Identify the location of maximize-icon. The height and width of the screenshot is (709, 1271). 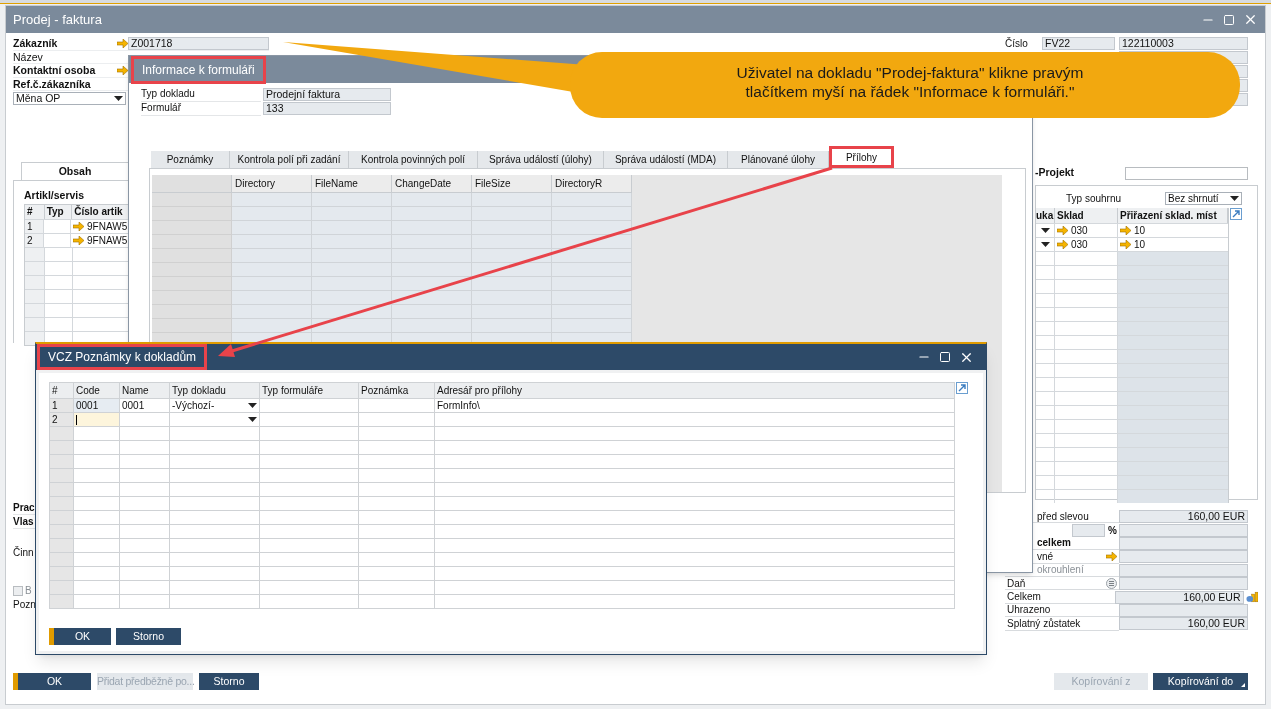
(945, 357).